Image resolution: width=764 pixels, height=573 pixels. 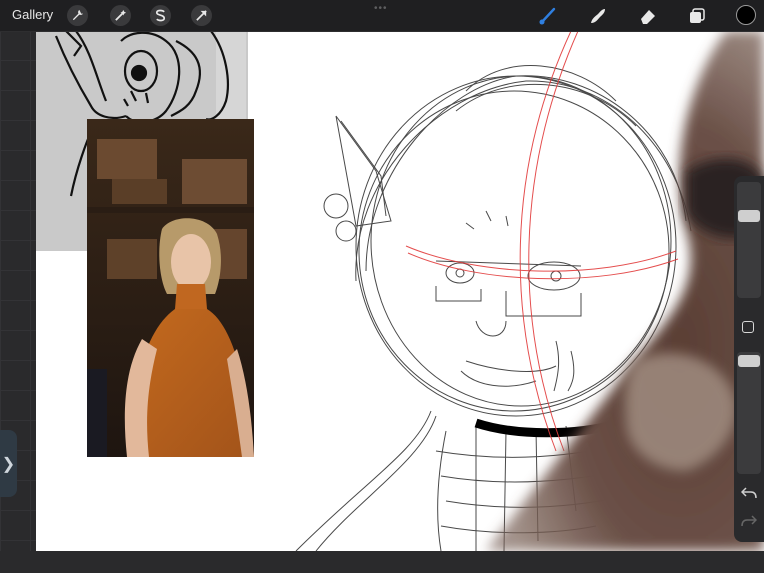 I want to click on magic-wand-icon, so click(x=121, y=15).